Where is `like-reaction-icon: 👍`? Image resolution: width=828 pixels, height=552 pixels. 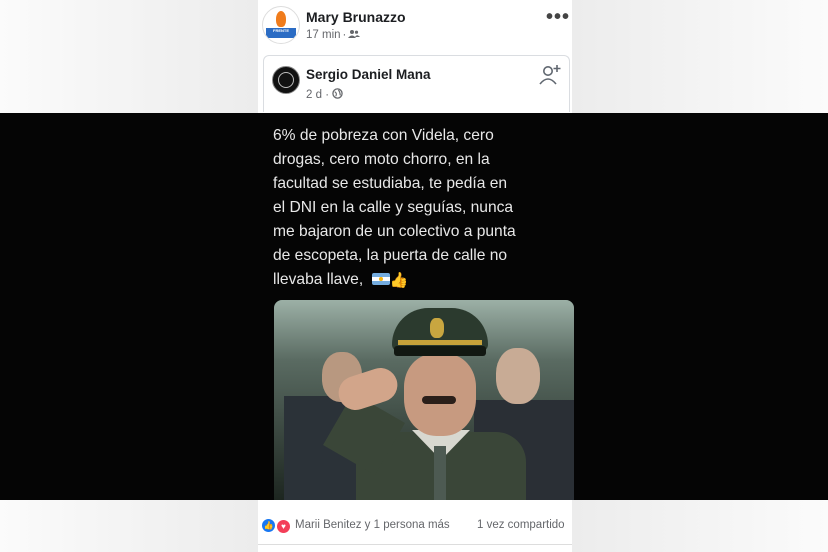 like-reaction-icon: 👍 is located at coordinates (268, 525).